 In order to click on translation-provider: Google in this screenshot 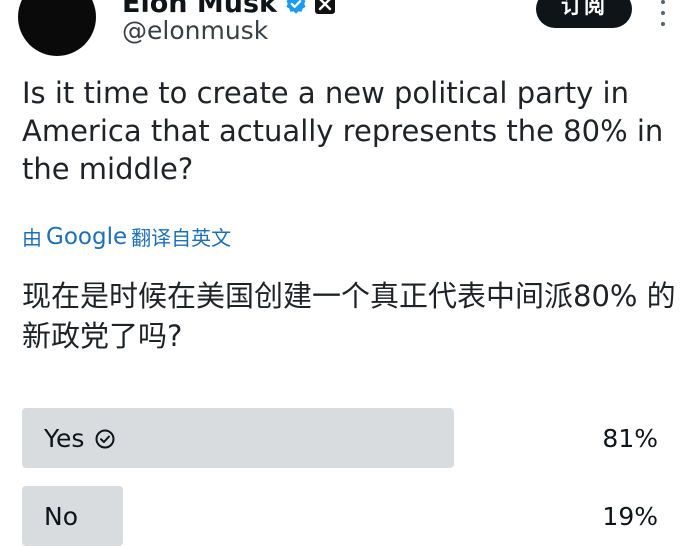, I will do `click(87, 236)`.